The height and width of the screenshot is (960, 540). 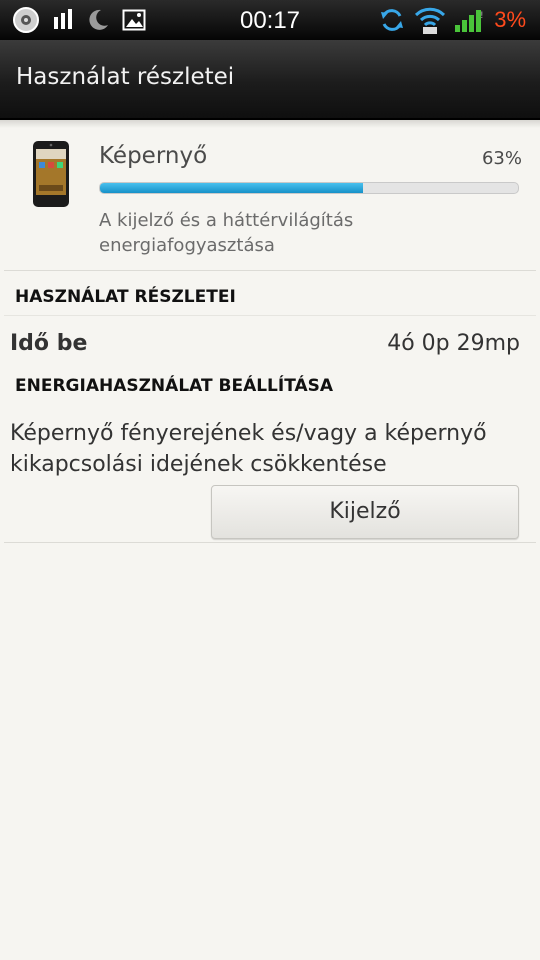 What do you see at coordinates (453, 343) in the screenshot?
I see `time-on-value: 4ó 0p 29mp` at bounding box center [453, 343].